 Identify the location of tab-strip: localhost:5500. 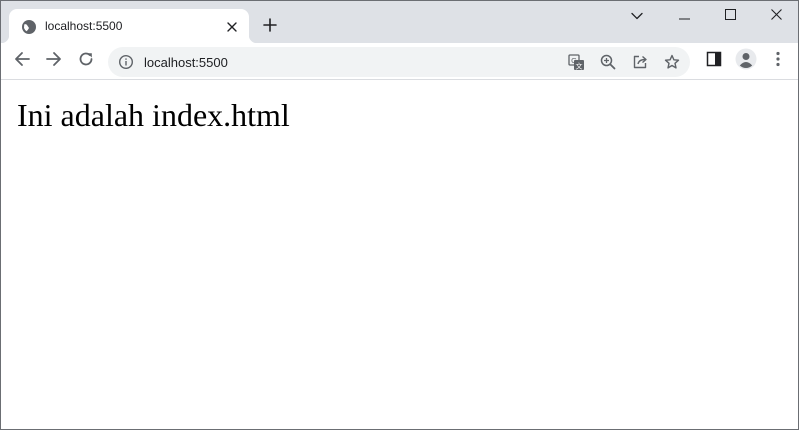
(399, 22).